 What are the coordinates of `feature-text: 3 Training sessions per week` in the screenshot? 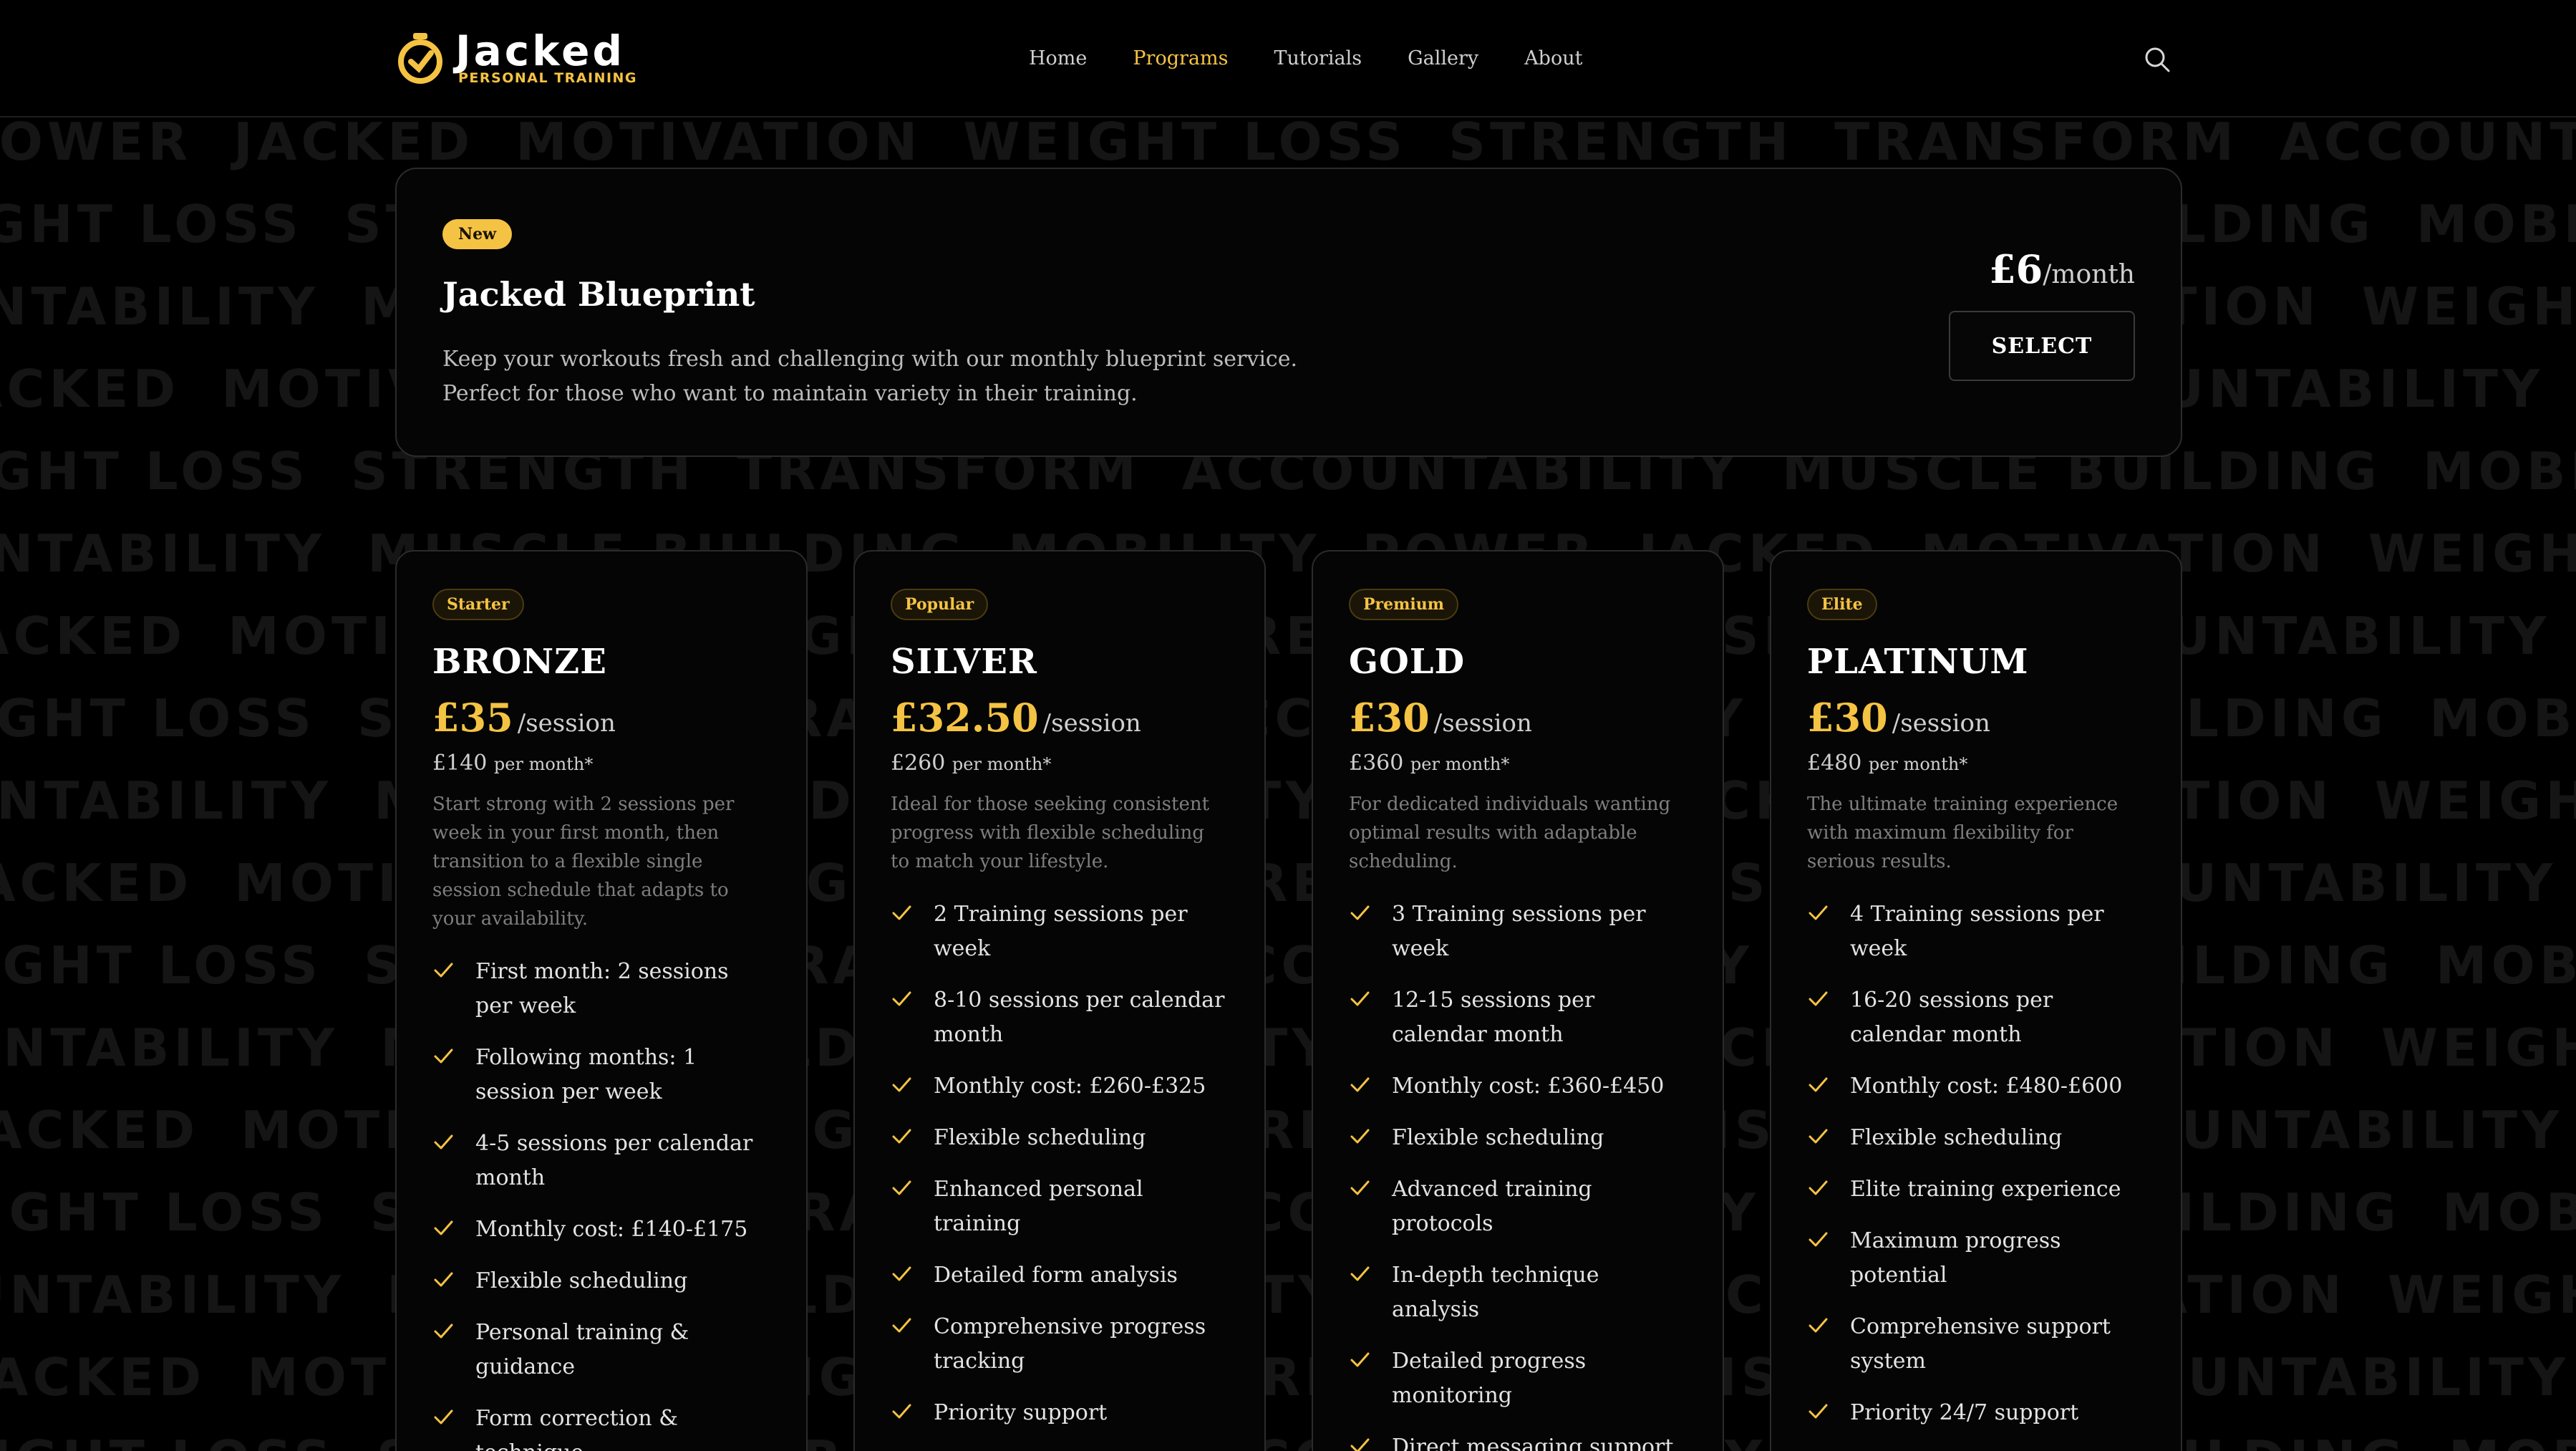 It's located at (1519, 931).